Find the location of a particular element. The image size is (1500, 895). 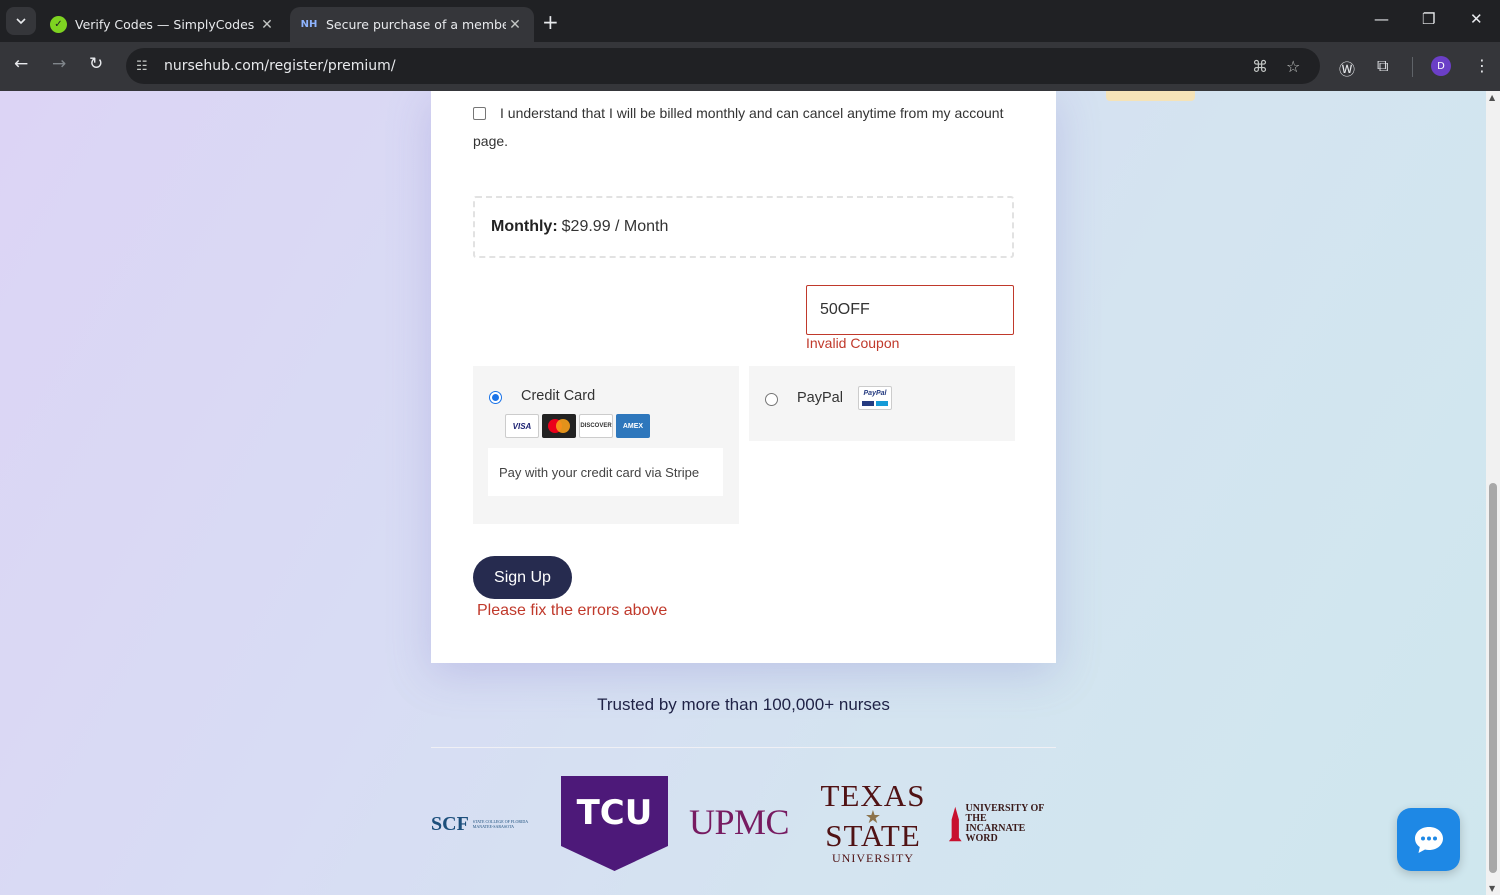

billing-agreement-checkbox is located at coordinates (479, 113).